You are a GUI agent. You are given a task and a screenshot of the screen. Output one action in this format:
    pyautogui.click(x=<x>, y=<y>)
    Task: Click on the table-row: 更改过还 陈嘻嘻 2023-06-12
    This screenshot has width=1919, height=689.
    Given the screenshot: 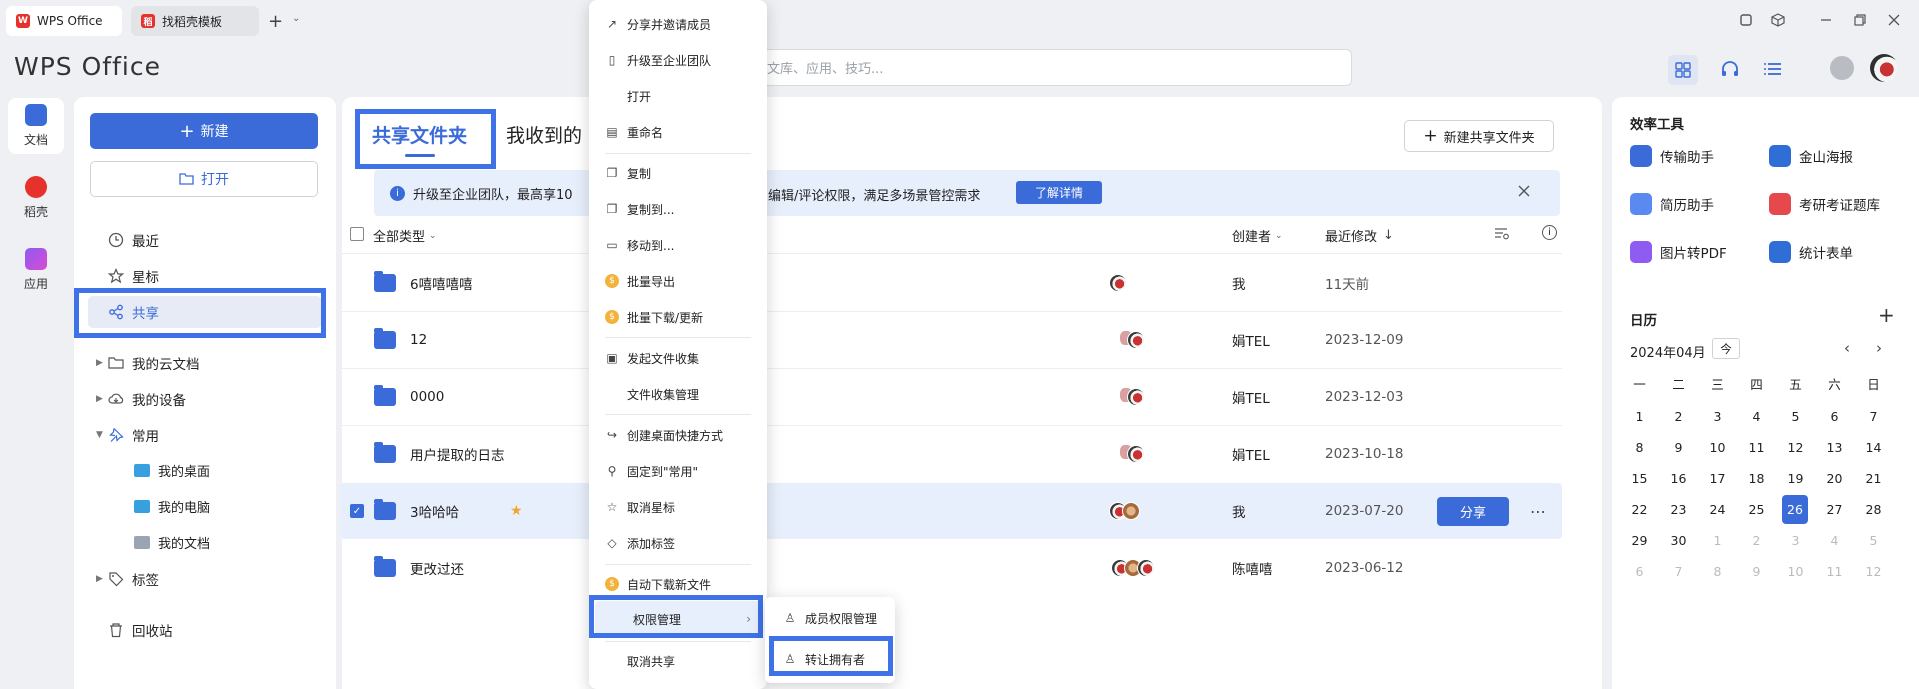 What is the action you would take?
    pyautogui.click(x=952, y=568)
    